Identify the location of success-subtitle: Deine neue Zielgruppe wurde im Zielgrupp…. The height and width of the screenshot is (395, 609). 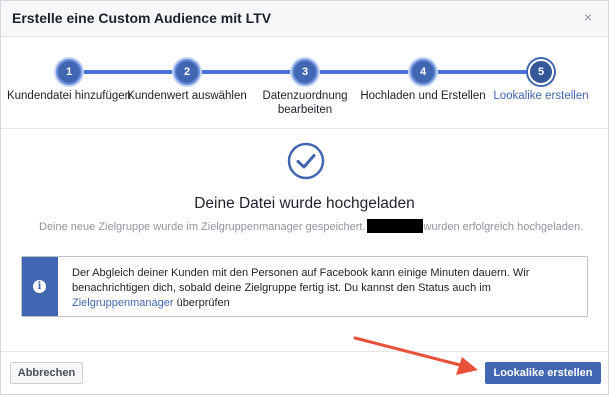
(311, 226).